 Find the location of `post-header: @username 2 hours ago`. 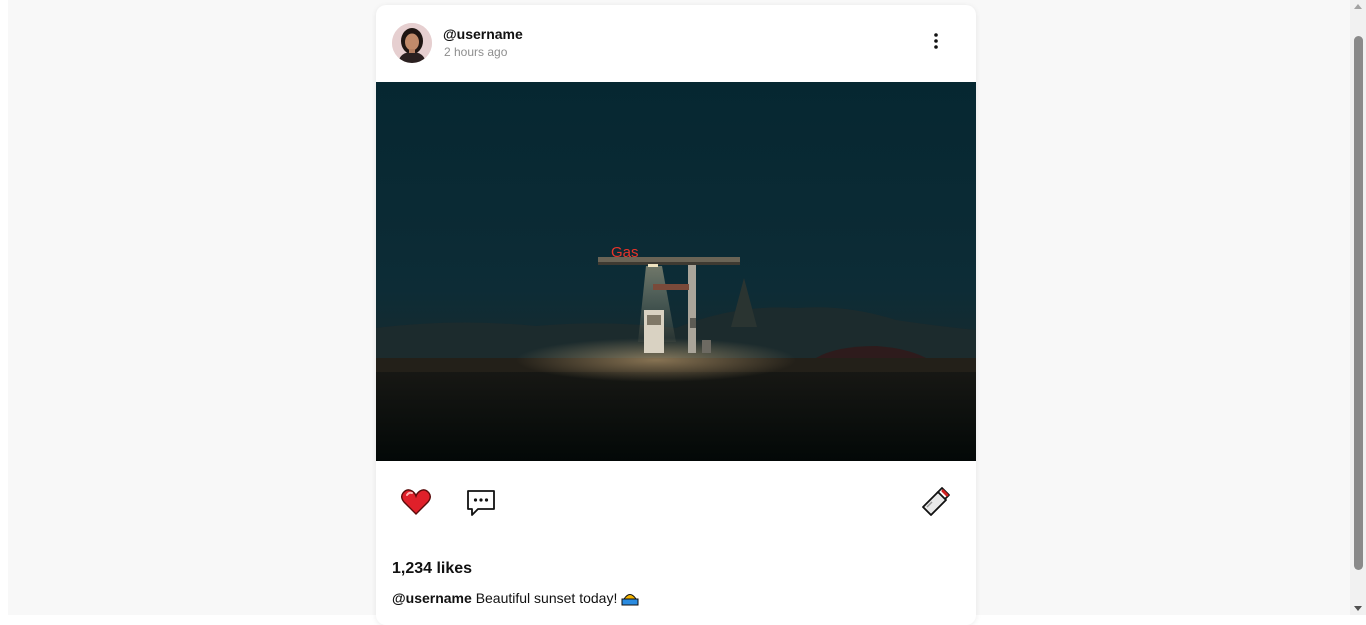

post-header: @username 2 hours ago is located at coordinates (676, 43).